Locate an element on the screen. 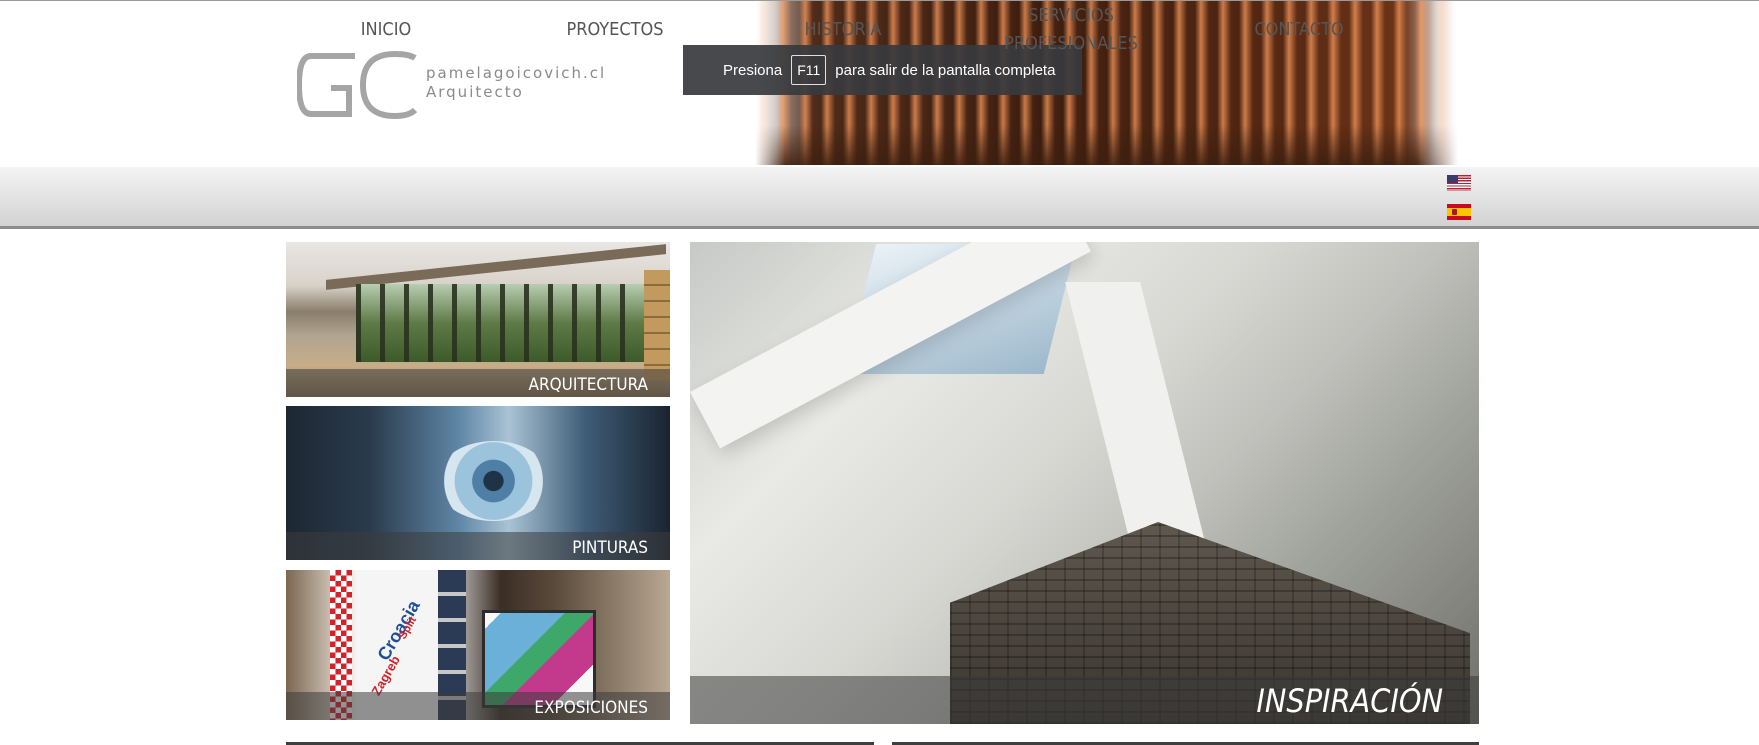 This screenshot has height=745, width=1759. tile-pinturas: PINTURAS is located at coordinates (478, 483).